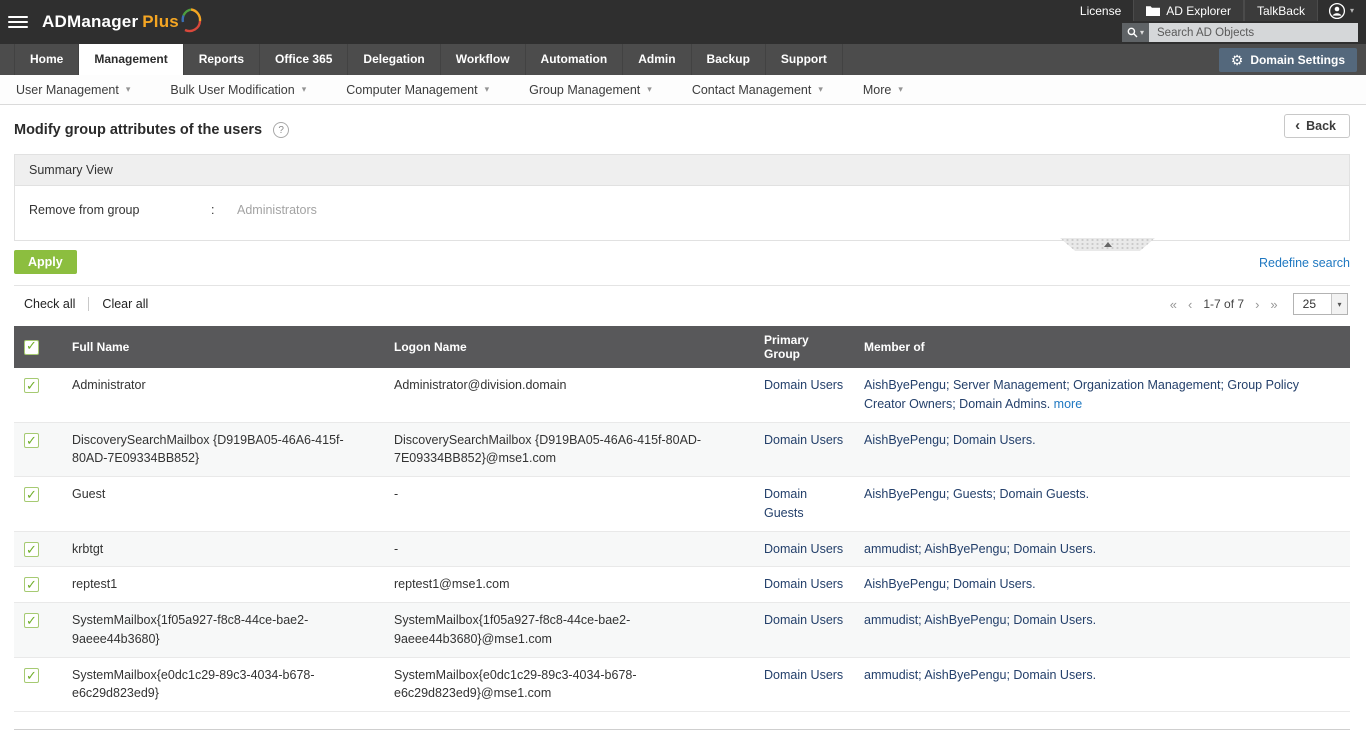  I want to click on page-title: Modify group attributes of the users, so click(138, 130).